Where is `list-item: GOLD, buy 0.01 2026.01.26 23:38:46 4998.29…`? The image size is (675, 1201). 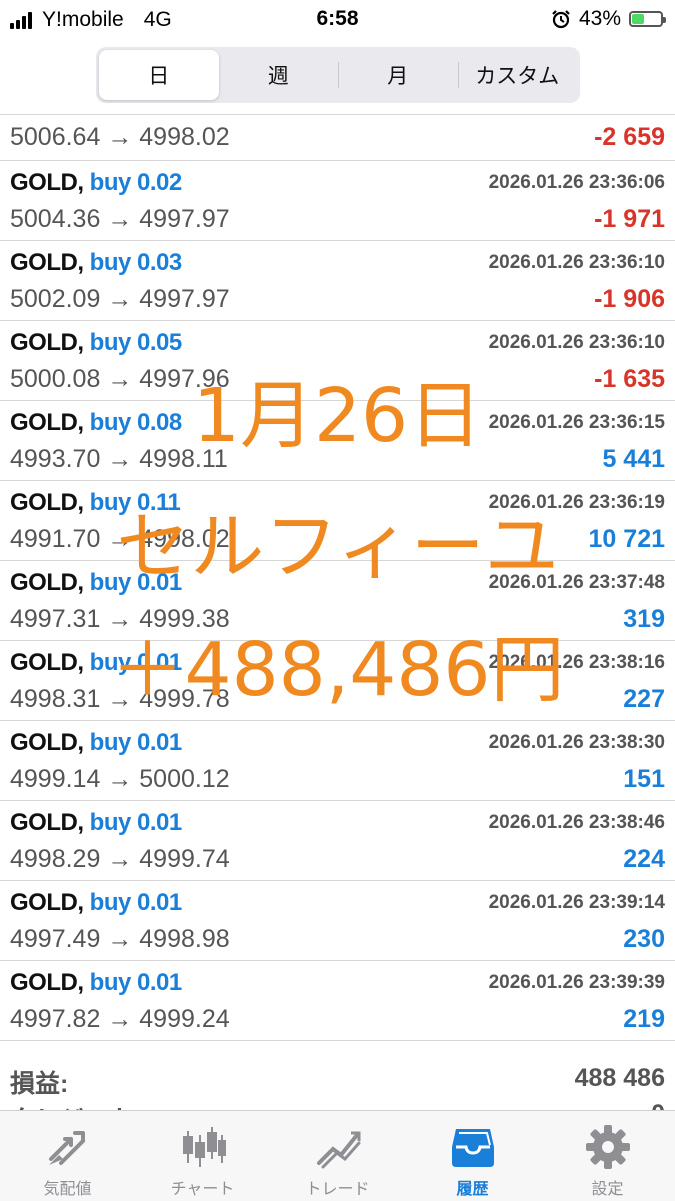 list-item: GOLD, buy 0.01 2026.01.26 23:38:46 4998.29… is located at coordinates (337, 841).